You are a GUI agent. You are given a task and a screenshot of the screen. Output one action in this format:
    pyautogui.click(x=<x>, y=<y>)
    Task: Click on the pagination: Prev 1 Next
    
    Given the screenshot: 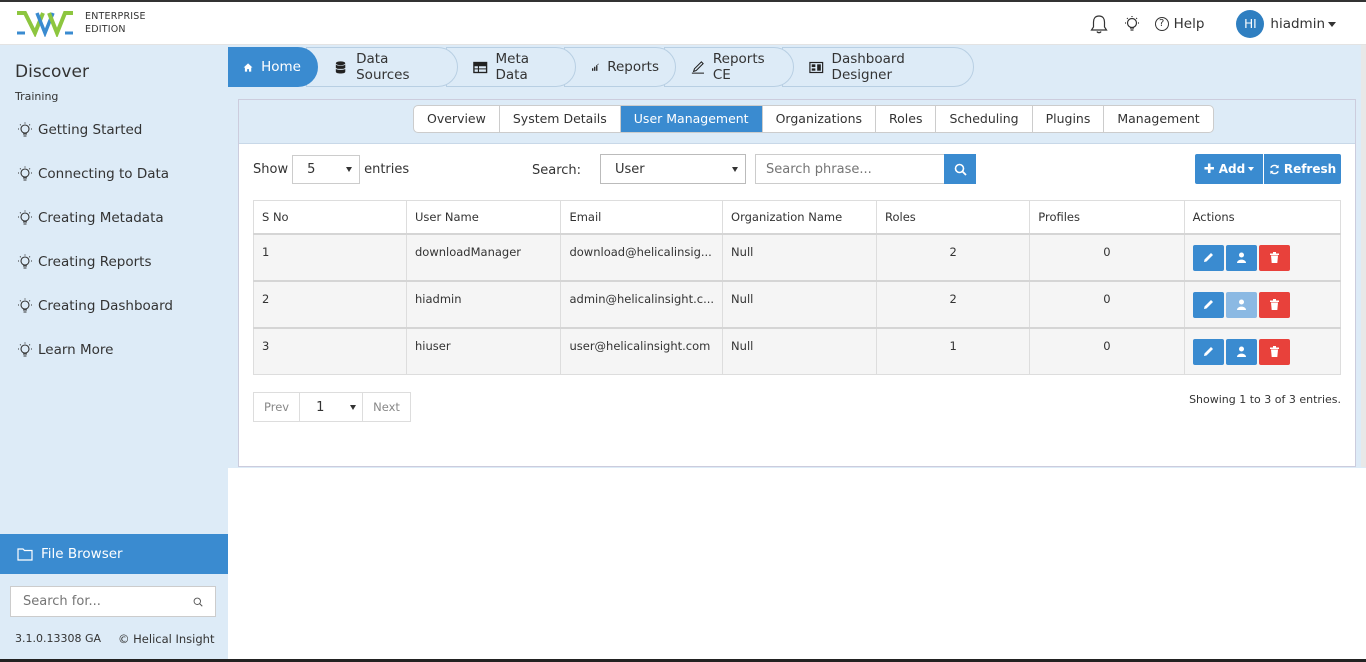 What is the action you would take?
    pyautogui.click(x=332, y=407)
    